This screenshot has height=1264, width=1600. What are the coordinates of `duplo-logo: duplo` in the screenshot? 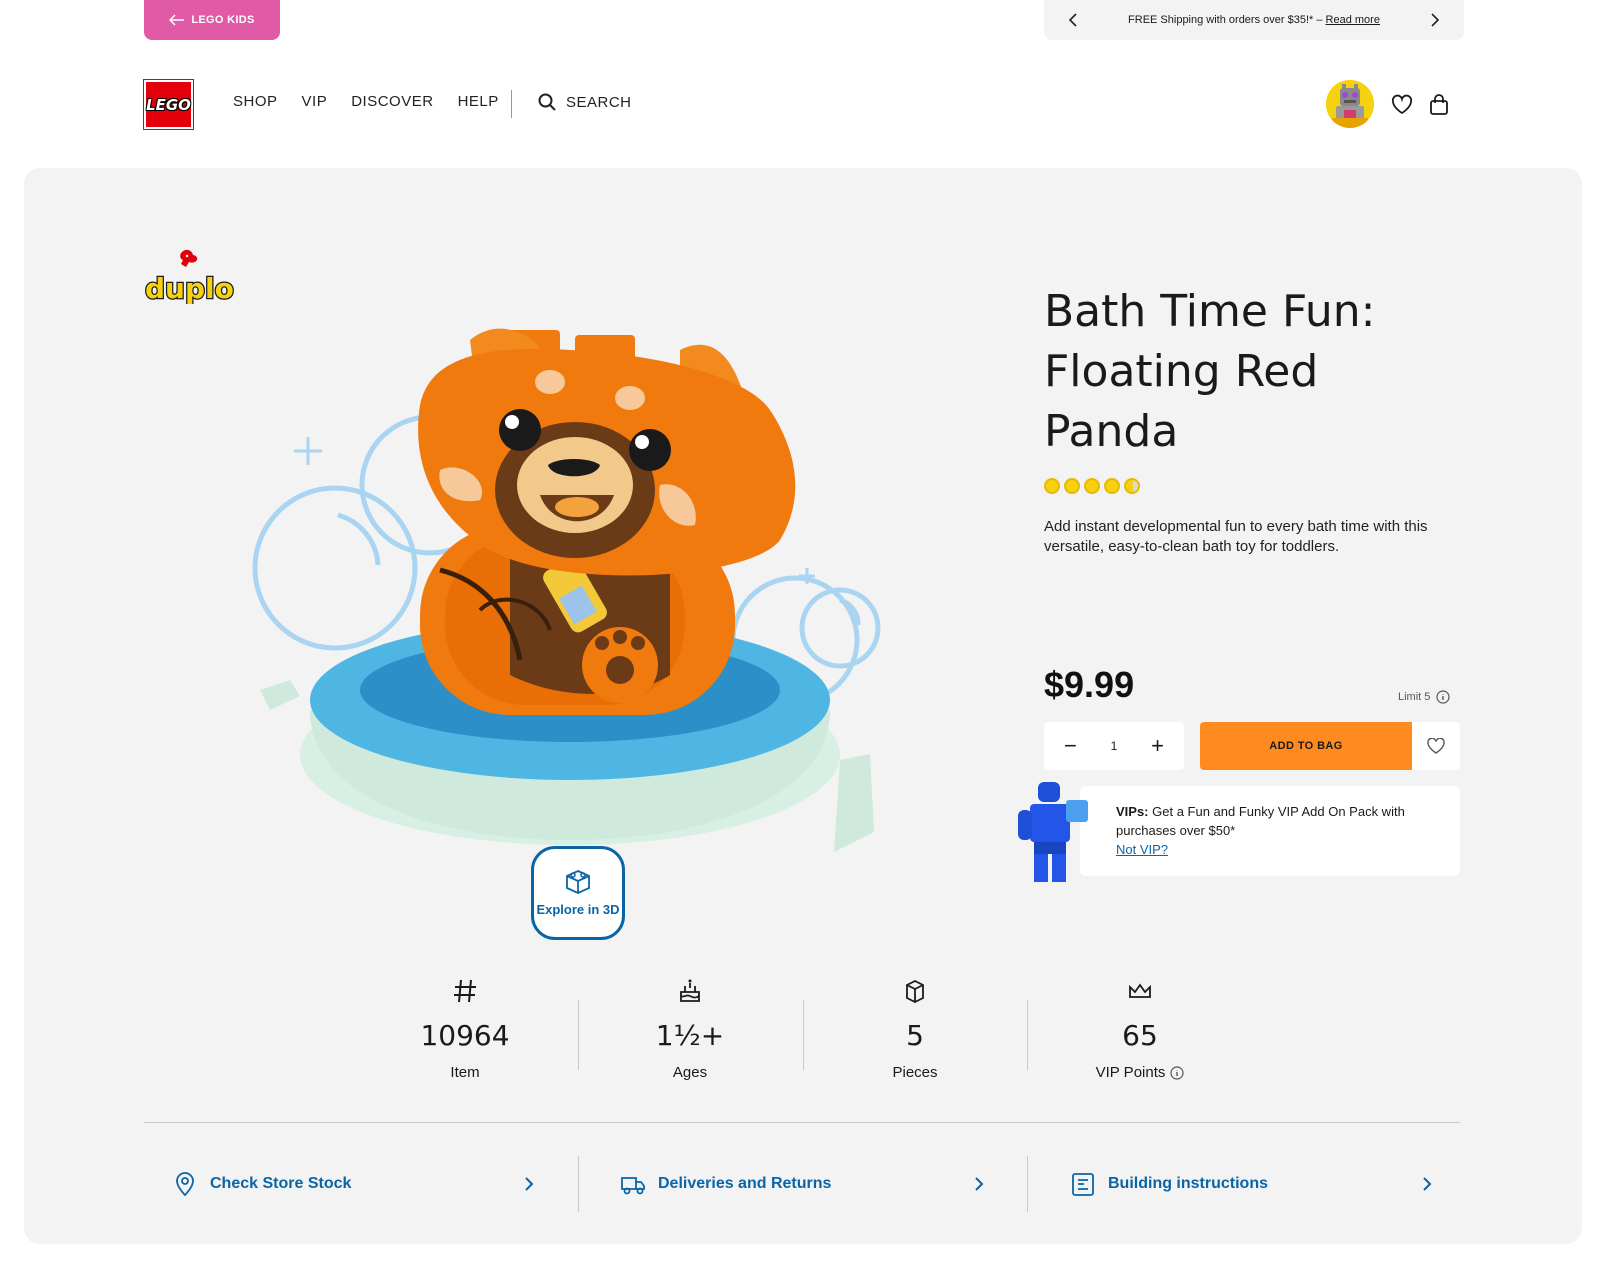 It's located at (189, 276).